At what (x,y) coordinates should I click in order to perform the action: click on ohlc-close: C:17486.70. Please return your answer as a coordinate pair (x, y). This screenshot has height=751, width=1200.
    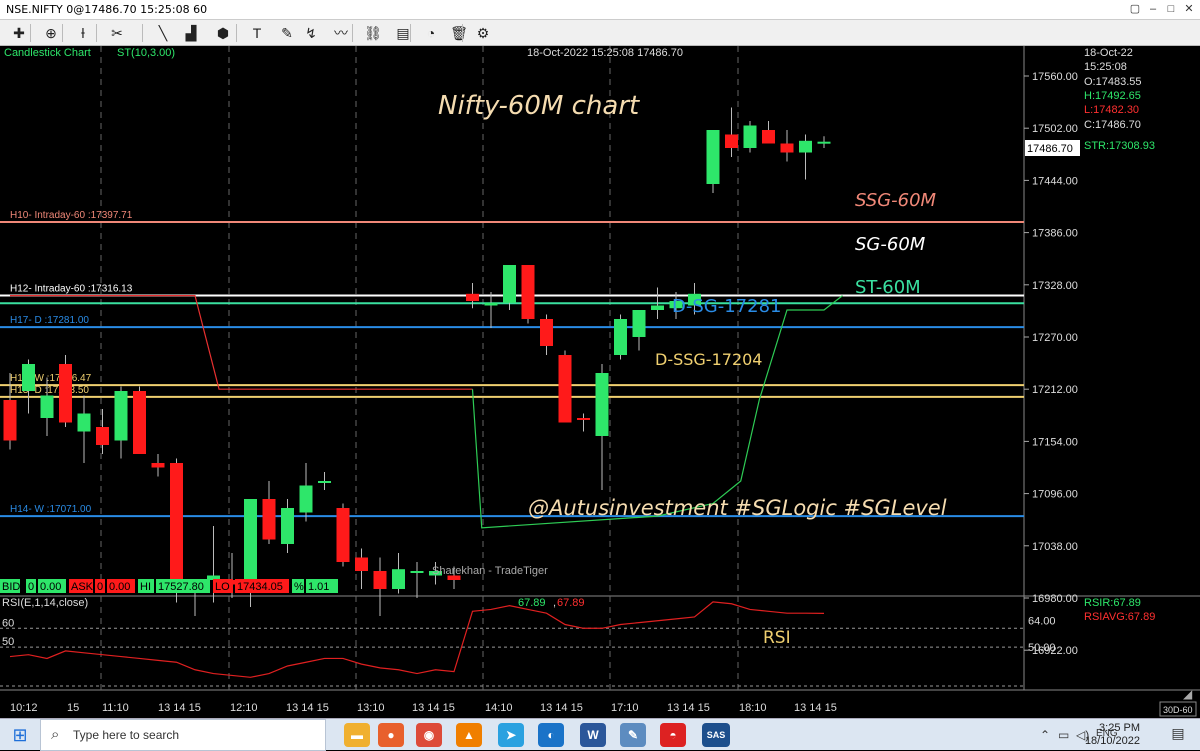
    Looking at the image, I should click on (1112, 125).